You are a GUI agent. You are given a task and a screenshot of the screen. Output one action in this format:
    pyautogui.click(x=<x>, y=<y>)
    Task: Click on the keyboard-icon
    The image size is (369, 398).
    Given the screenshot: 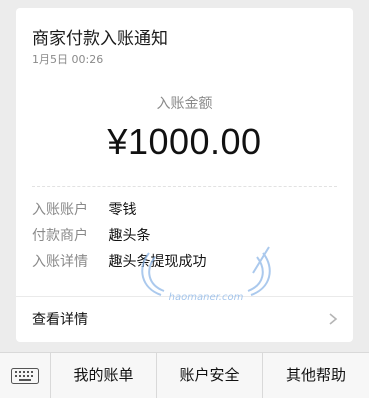 What is the action you would take?
    pyautogui.click(x=25, y=376)
    